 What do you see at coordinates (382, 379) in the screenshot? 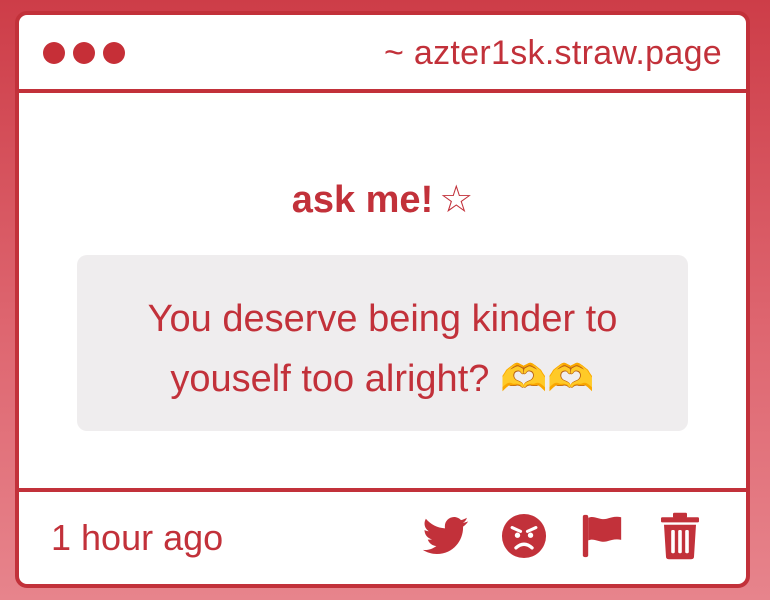
I see `question-line-2: youself too alright? 🫶🫶` at bounding box center [382, 379].